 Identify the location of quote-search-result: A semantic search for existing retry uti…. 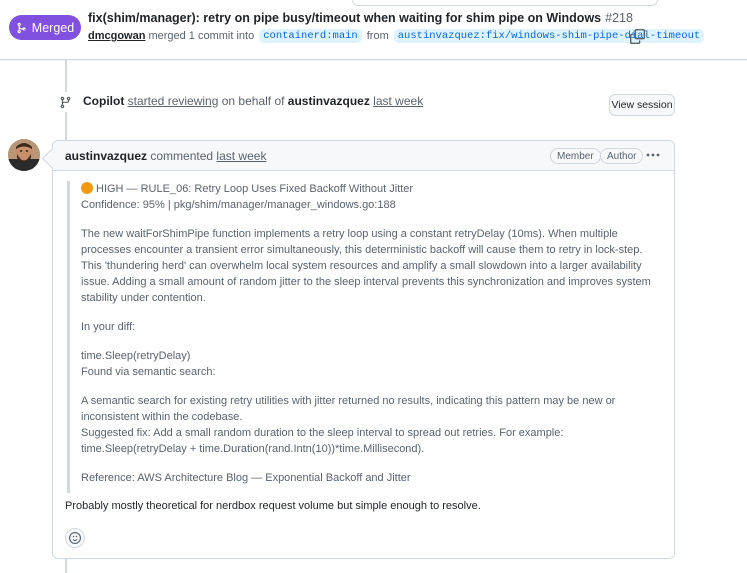
(348, 409).